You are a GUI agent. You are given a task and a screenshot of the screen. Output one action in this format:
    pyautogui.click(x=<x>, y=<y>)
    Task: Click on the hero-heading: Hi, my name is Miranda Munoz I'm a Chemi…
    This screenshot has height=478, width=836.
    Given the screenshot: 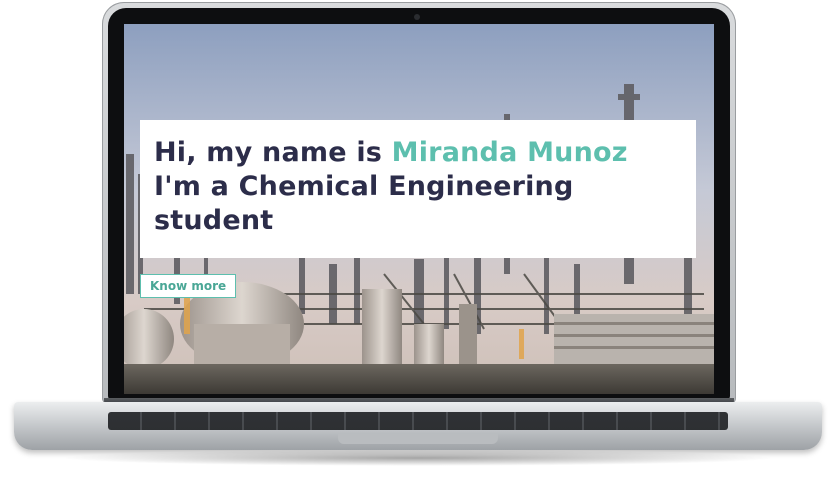 What is the action you would take?
    pyautogui.click(x=419, y=187)
    